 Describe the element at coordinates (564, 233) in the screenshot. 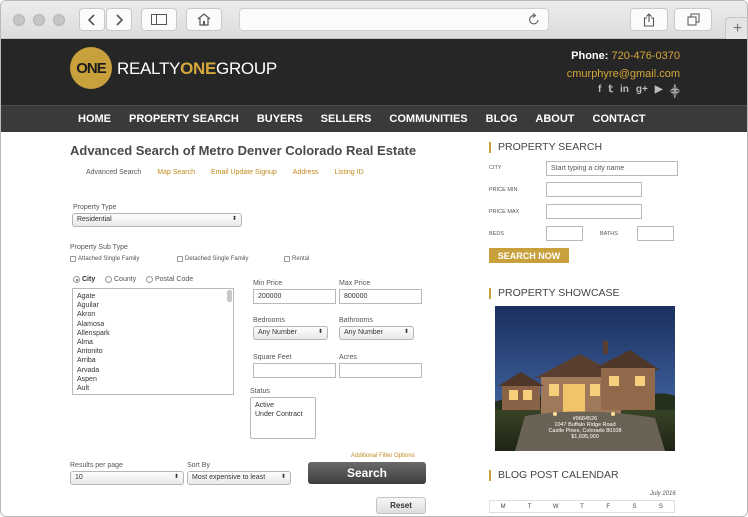

I see `beds-input` at that location.